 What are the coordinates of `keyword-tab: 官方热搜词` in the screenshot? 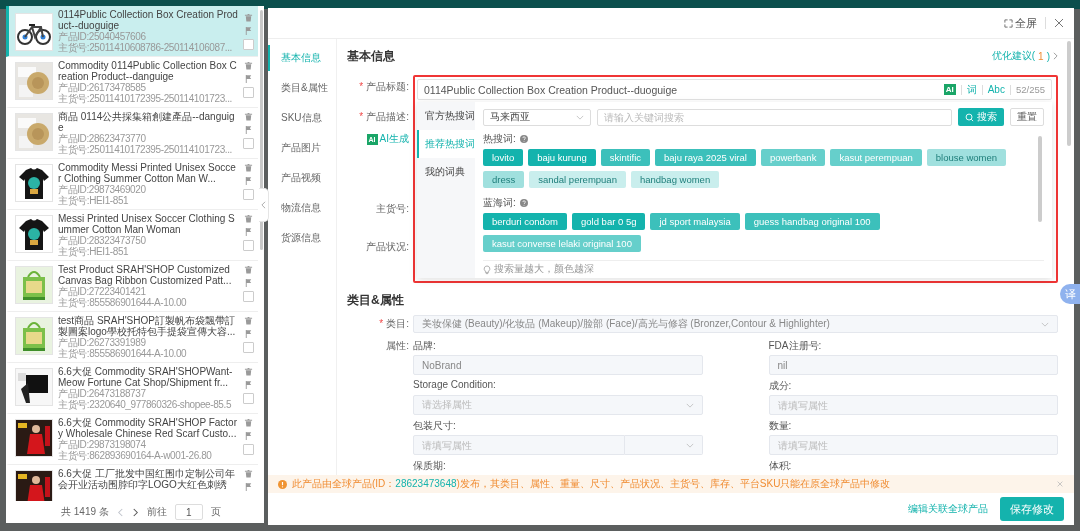 It's located at (446, 116).